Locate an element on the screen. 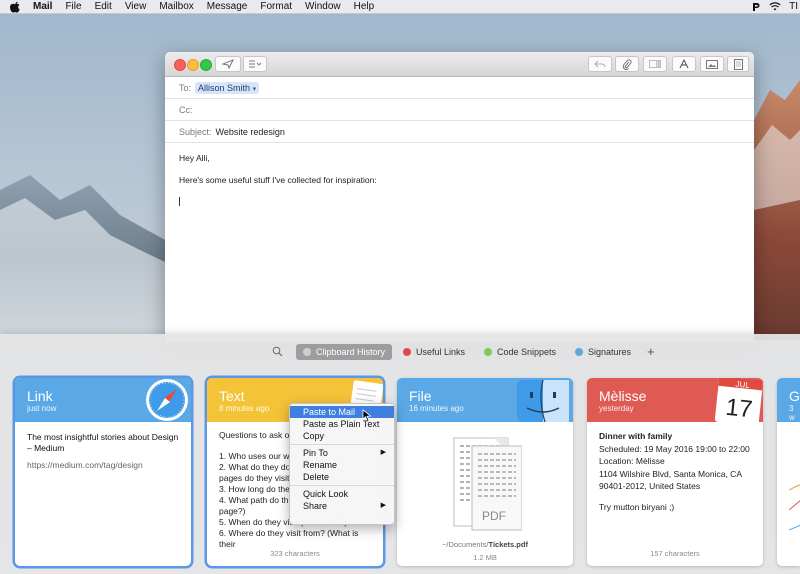 This screenshot has width=800, height=574. tab-clipboard-history: Clipboard History is located at coordinates (344, 352).